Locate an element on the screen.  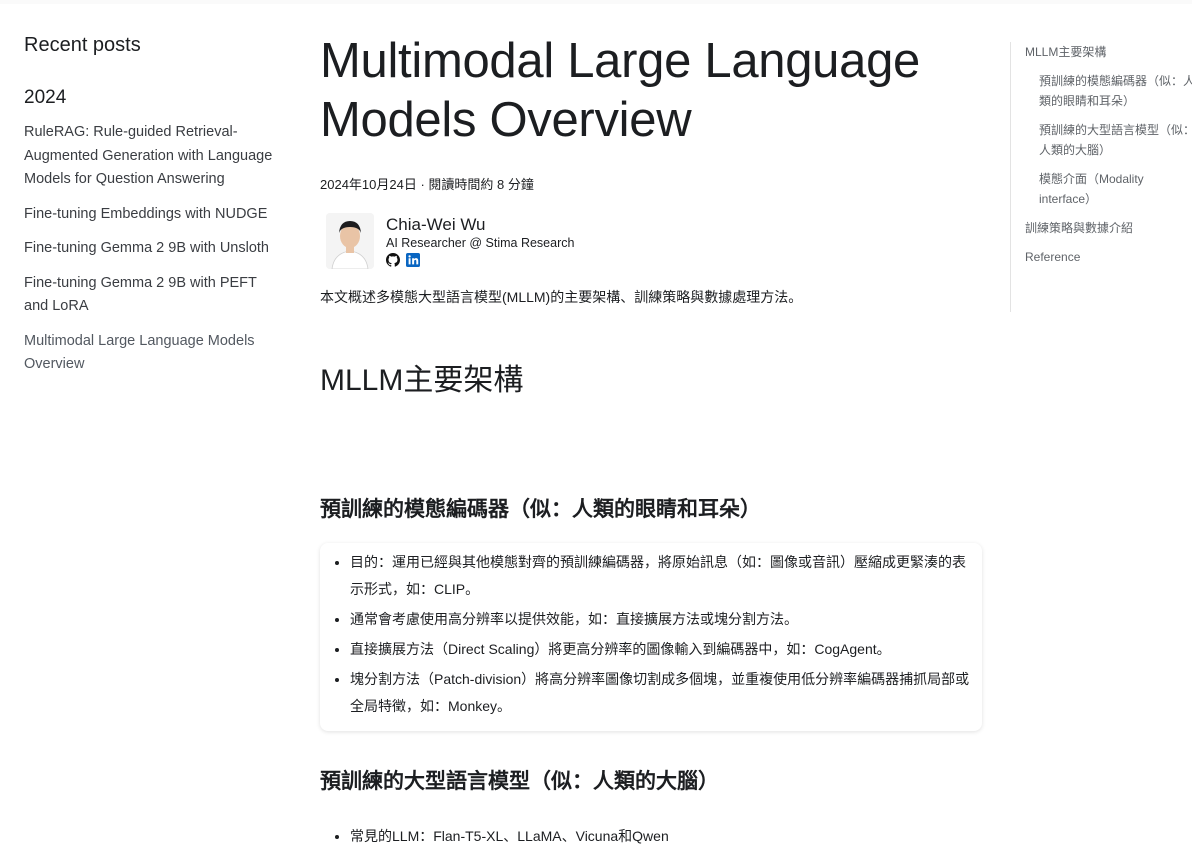
author-socials is located at coordinates (480, 260).